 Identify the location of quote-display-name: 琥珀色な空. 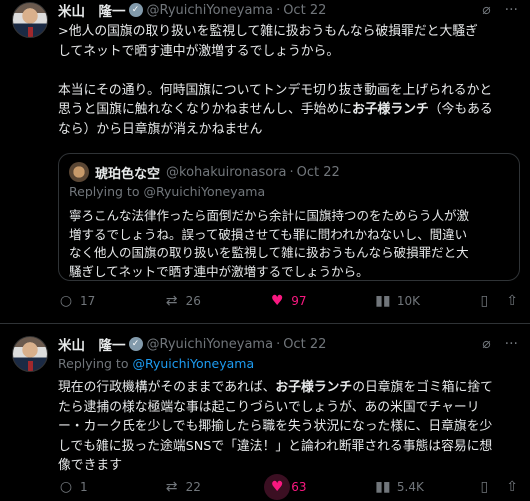
(128, 174).